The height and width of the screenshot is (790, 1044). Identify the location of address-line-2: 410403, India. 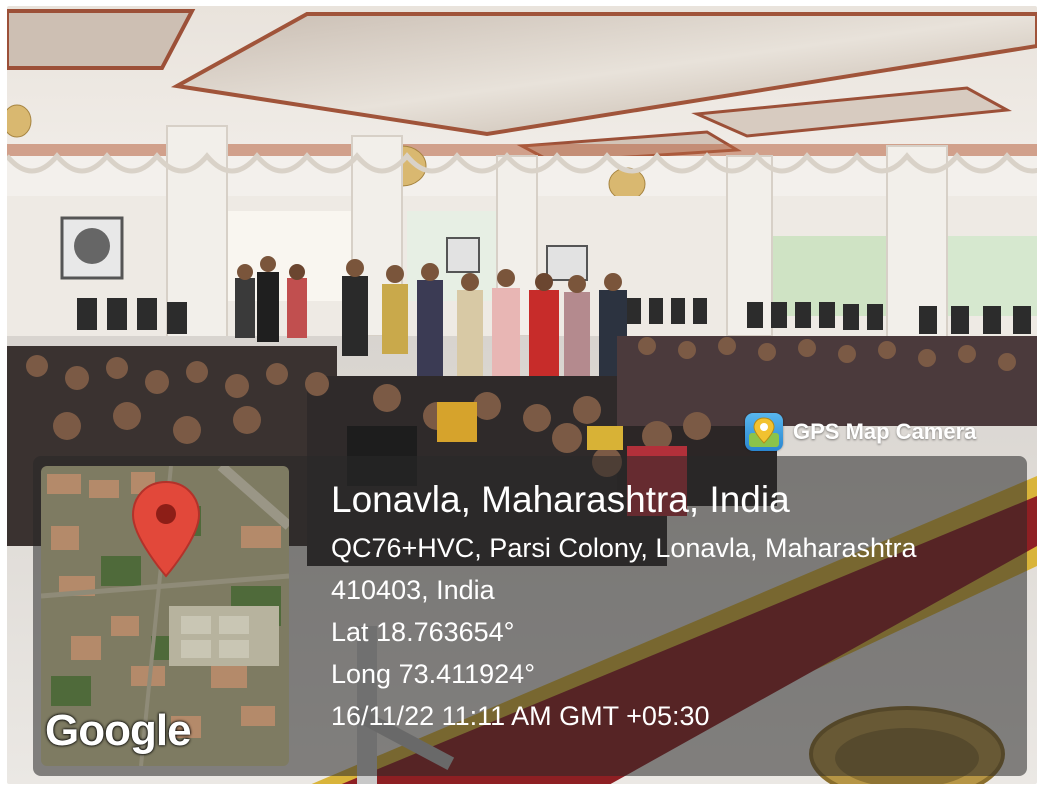
(413, 590).